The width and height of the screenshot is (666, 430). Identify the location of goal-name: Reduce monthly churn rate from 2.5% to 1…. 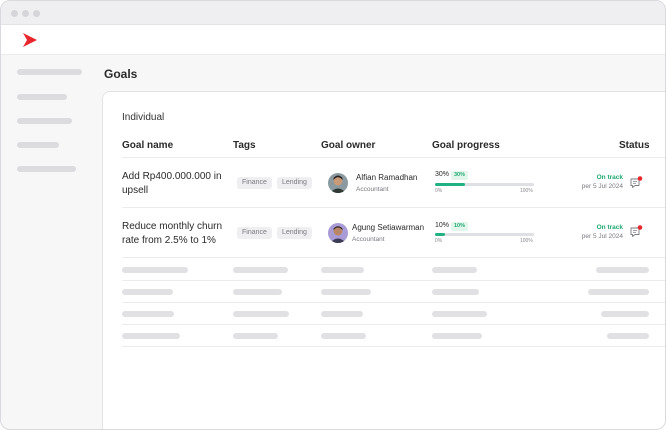
(177, 234).